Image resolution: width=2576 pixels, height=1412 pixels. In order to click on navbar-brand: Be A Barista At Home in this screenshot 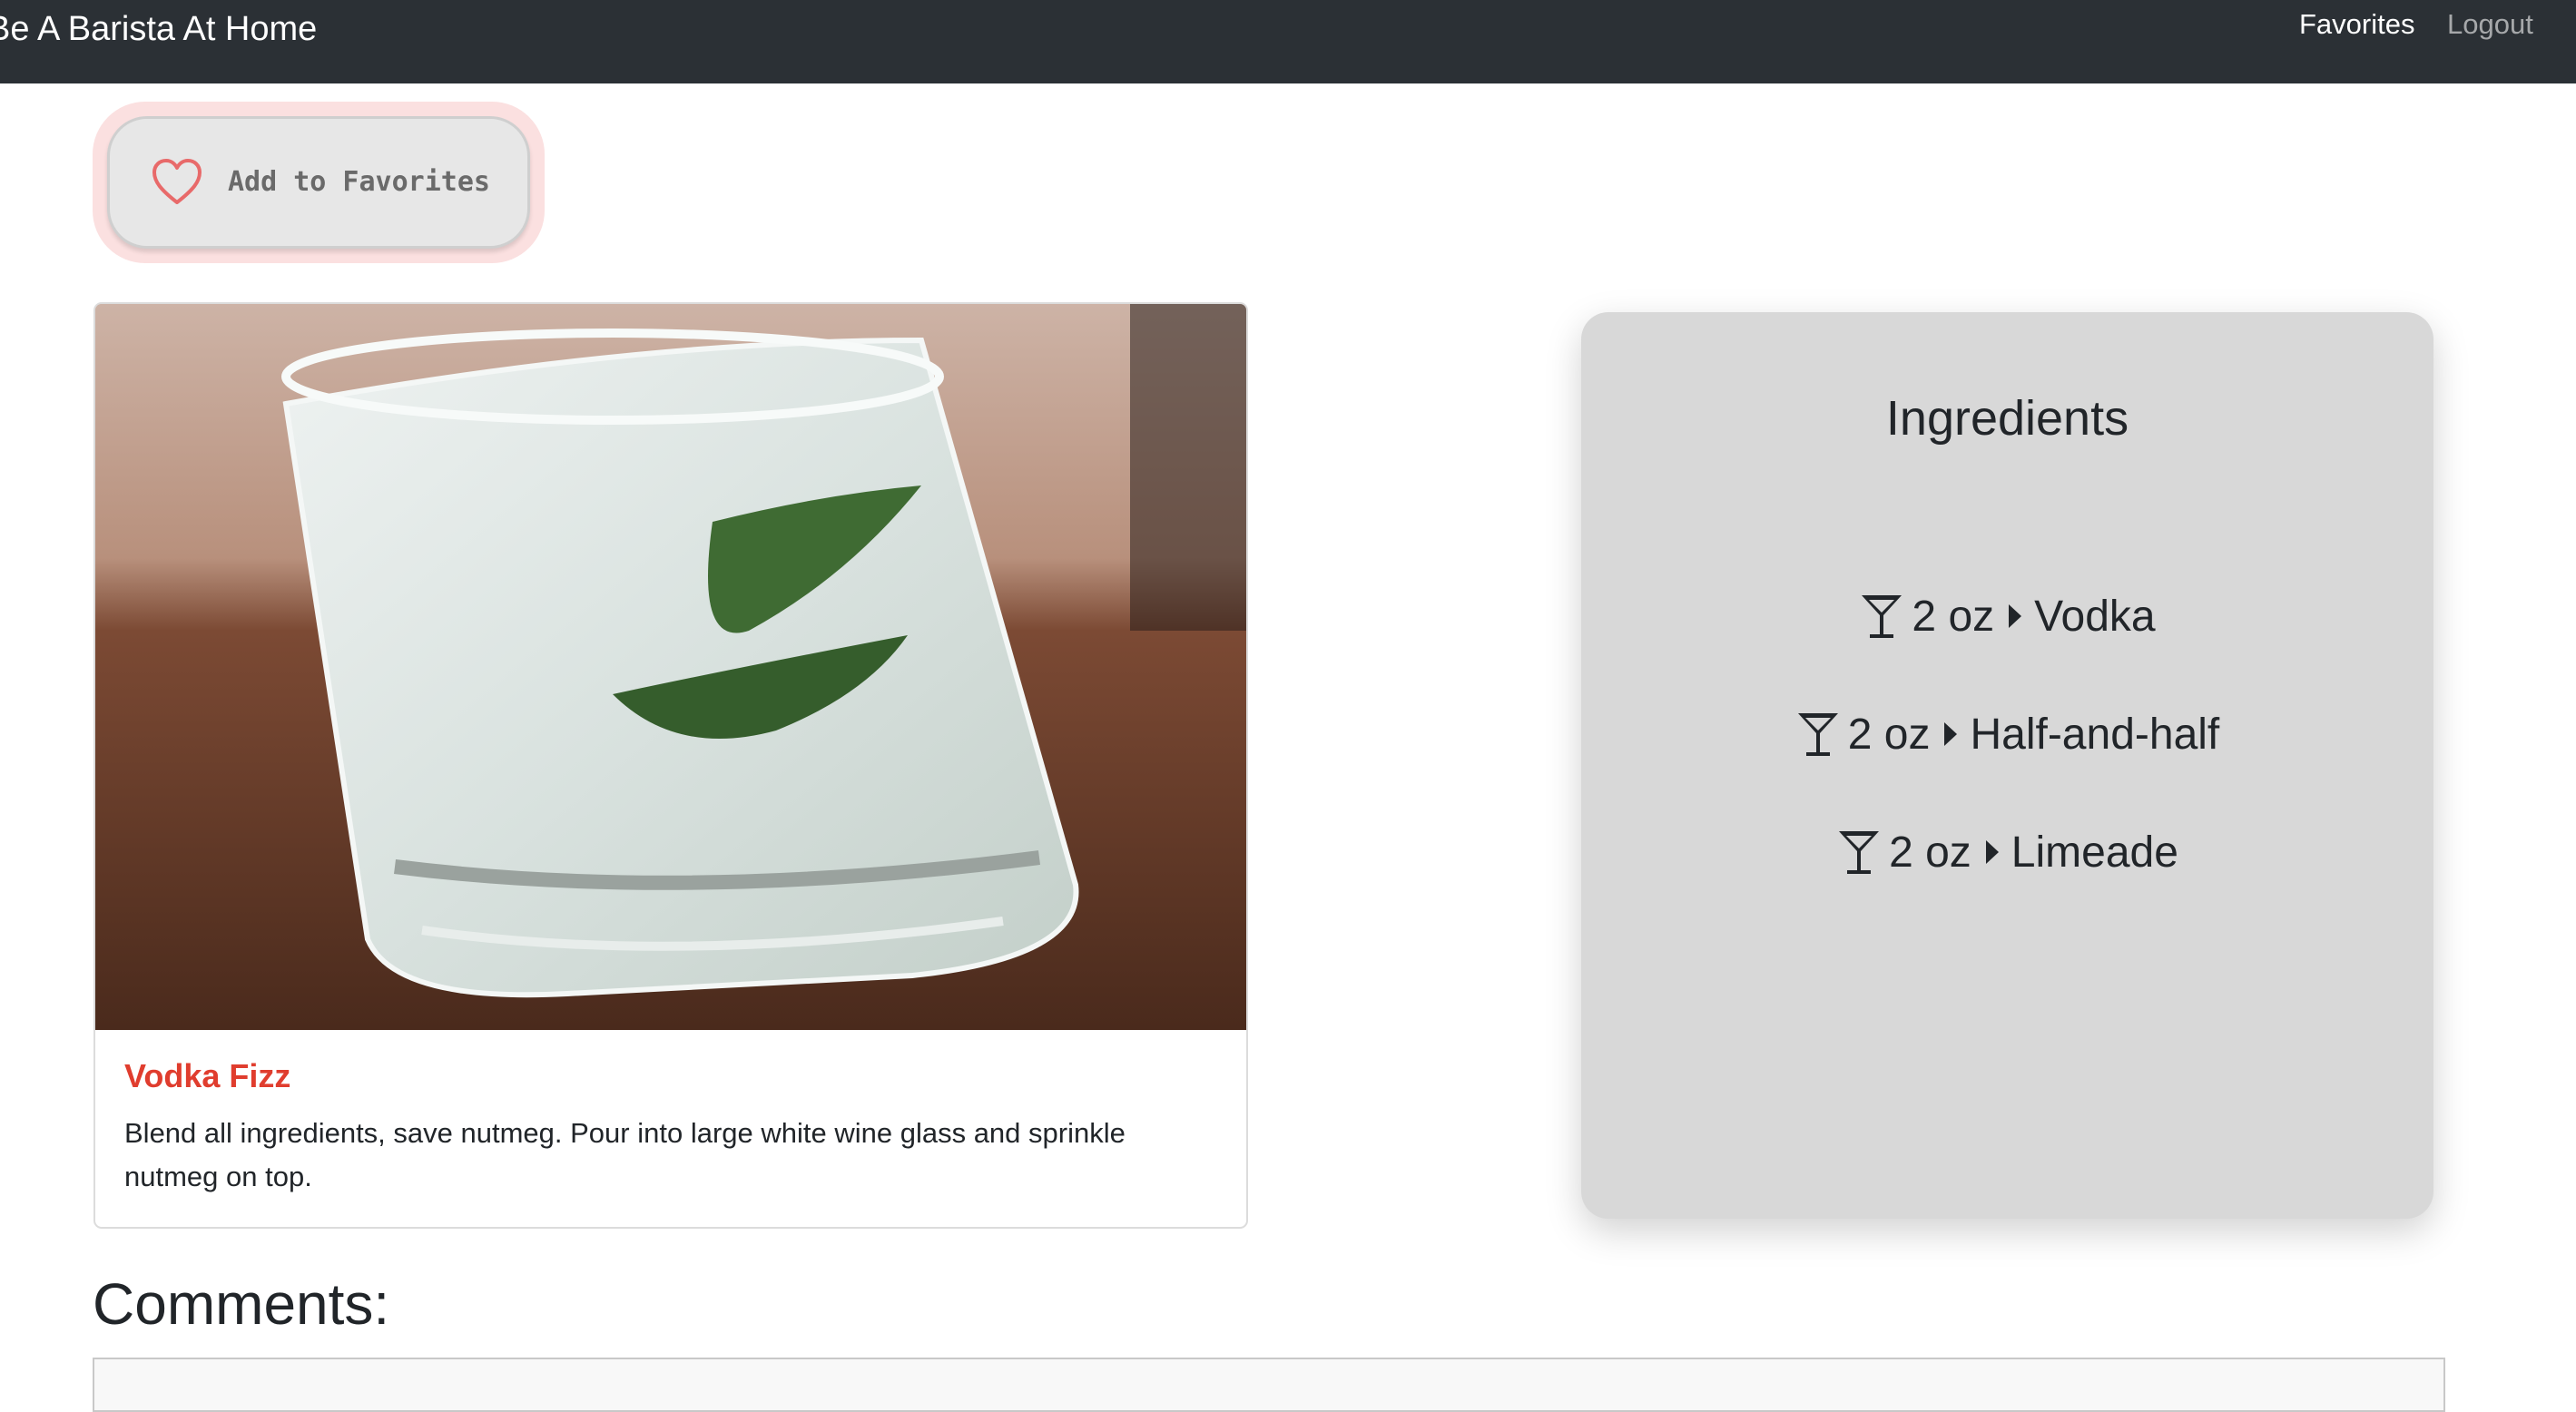, I will do `click(158, 29)`.